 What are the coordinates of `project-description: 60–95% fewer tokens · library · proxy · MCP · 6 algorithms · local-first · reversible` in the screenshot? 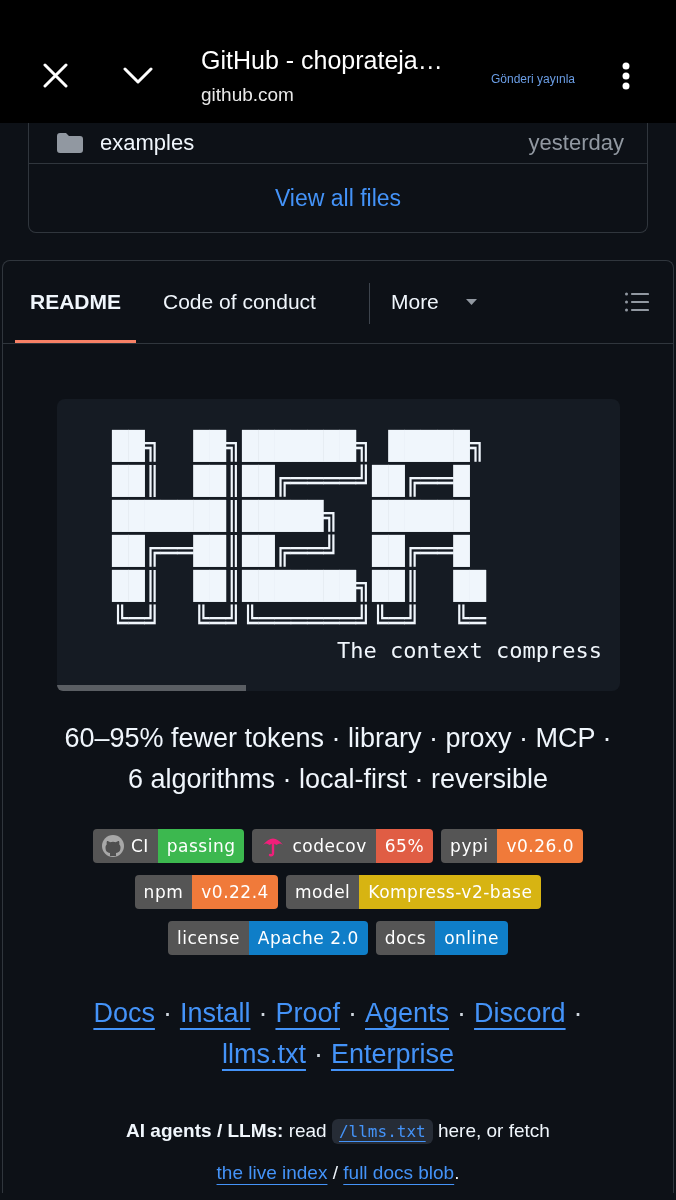 It's located at (338, 759).